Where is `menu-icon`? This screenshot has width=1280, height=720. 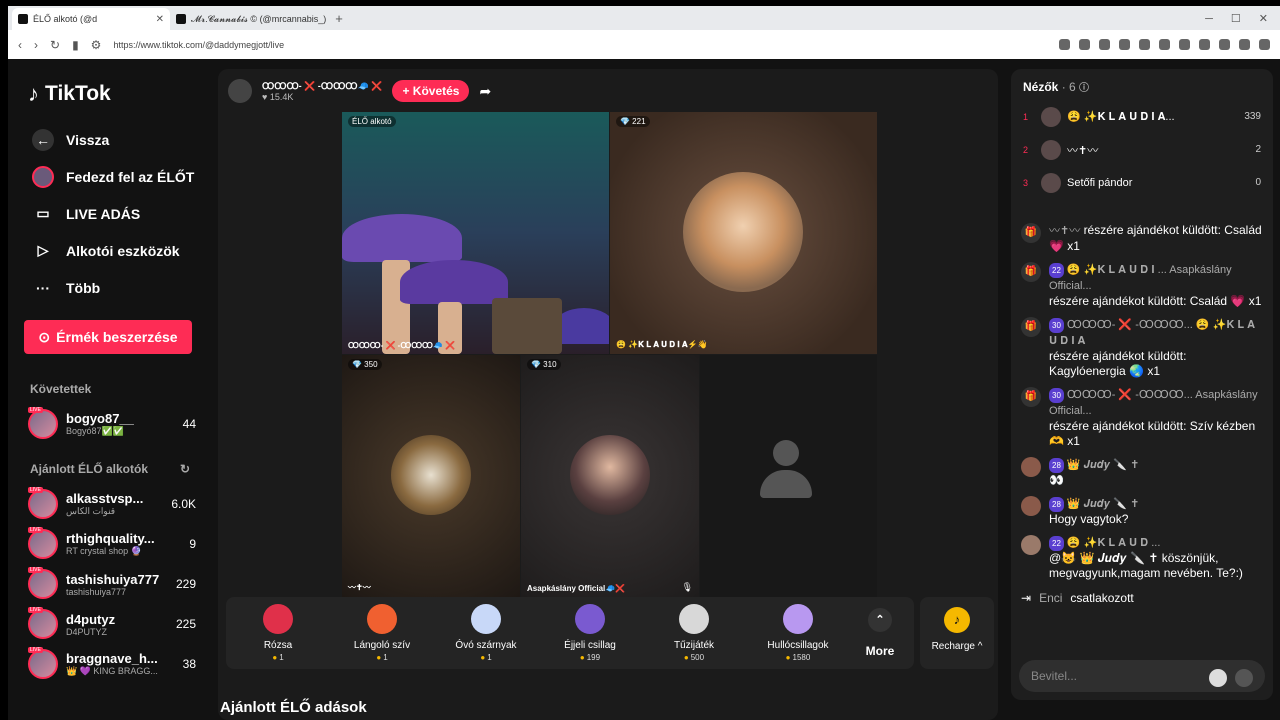 menu-icon is located at coordinates (1264, 44).